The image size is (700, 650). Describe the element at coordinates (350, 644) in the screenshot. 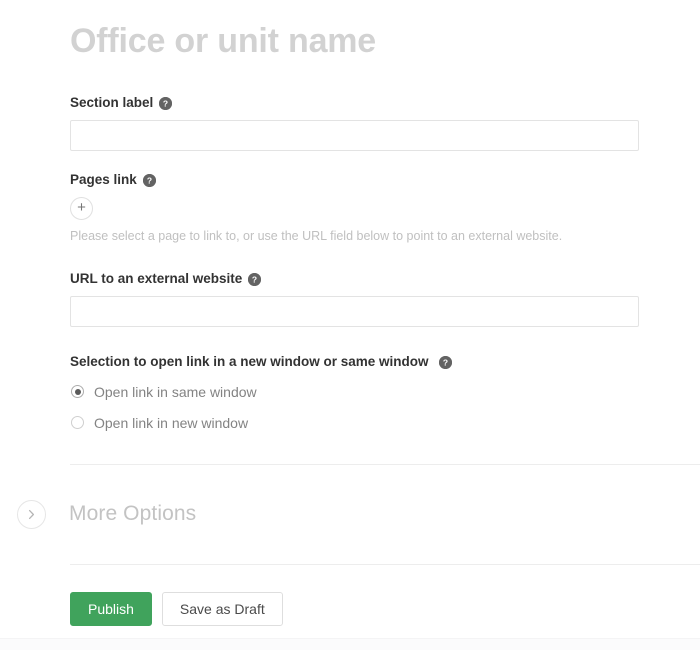

I see `bottom-strip` at that location.